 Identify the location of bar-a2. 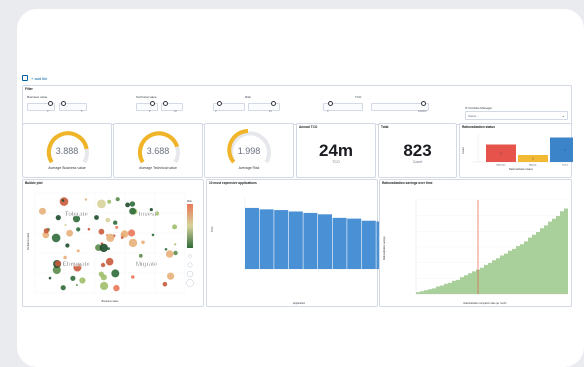
(266, 239).